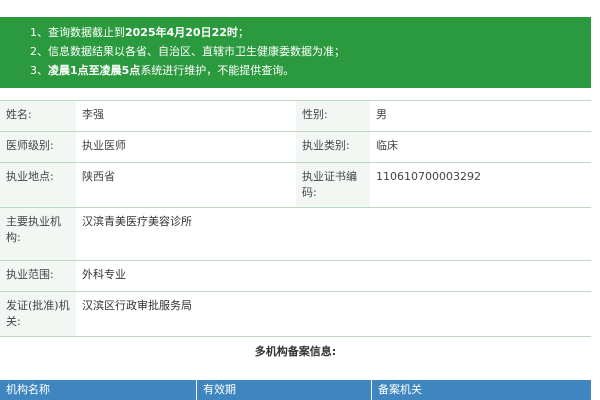 Image resolution: width=600 pixels, height=400 pixels. I want to click on multi-institution-table-header: 机构名称 有效期 备案机关, so click(295, 390).